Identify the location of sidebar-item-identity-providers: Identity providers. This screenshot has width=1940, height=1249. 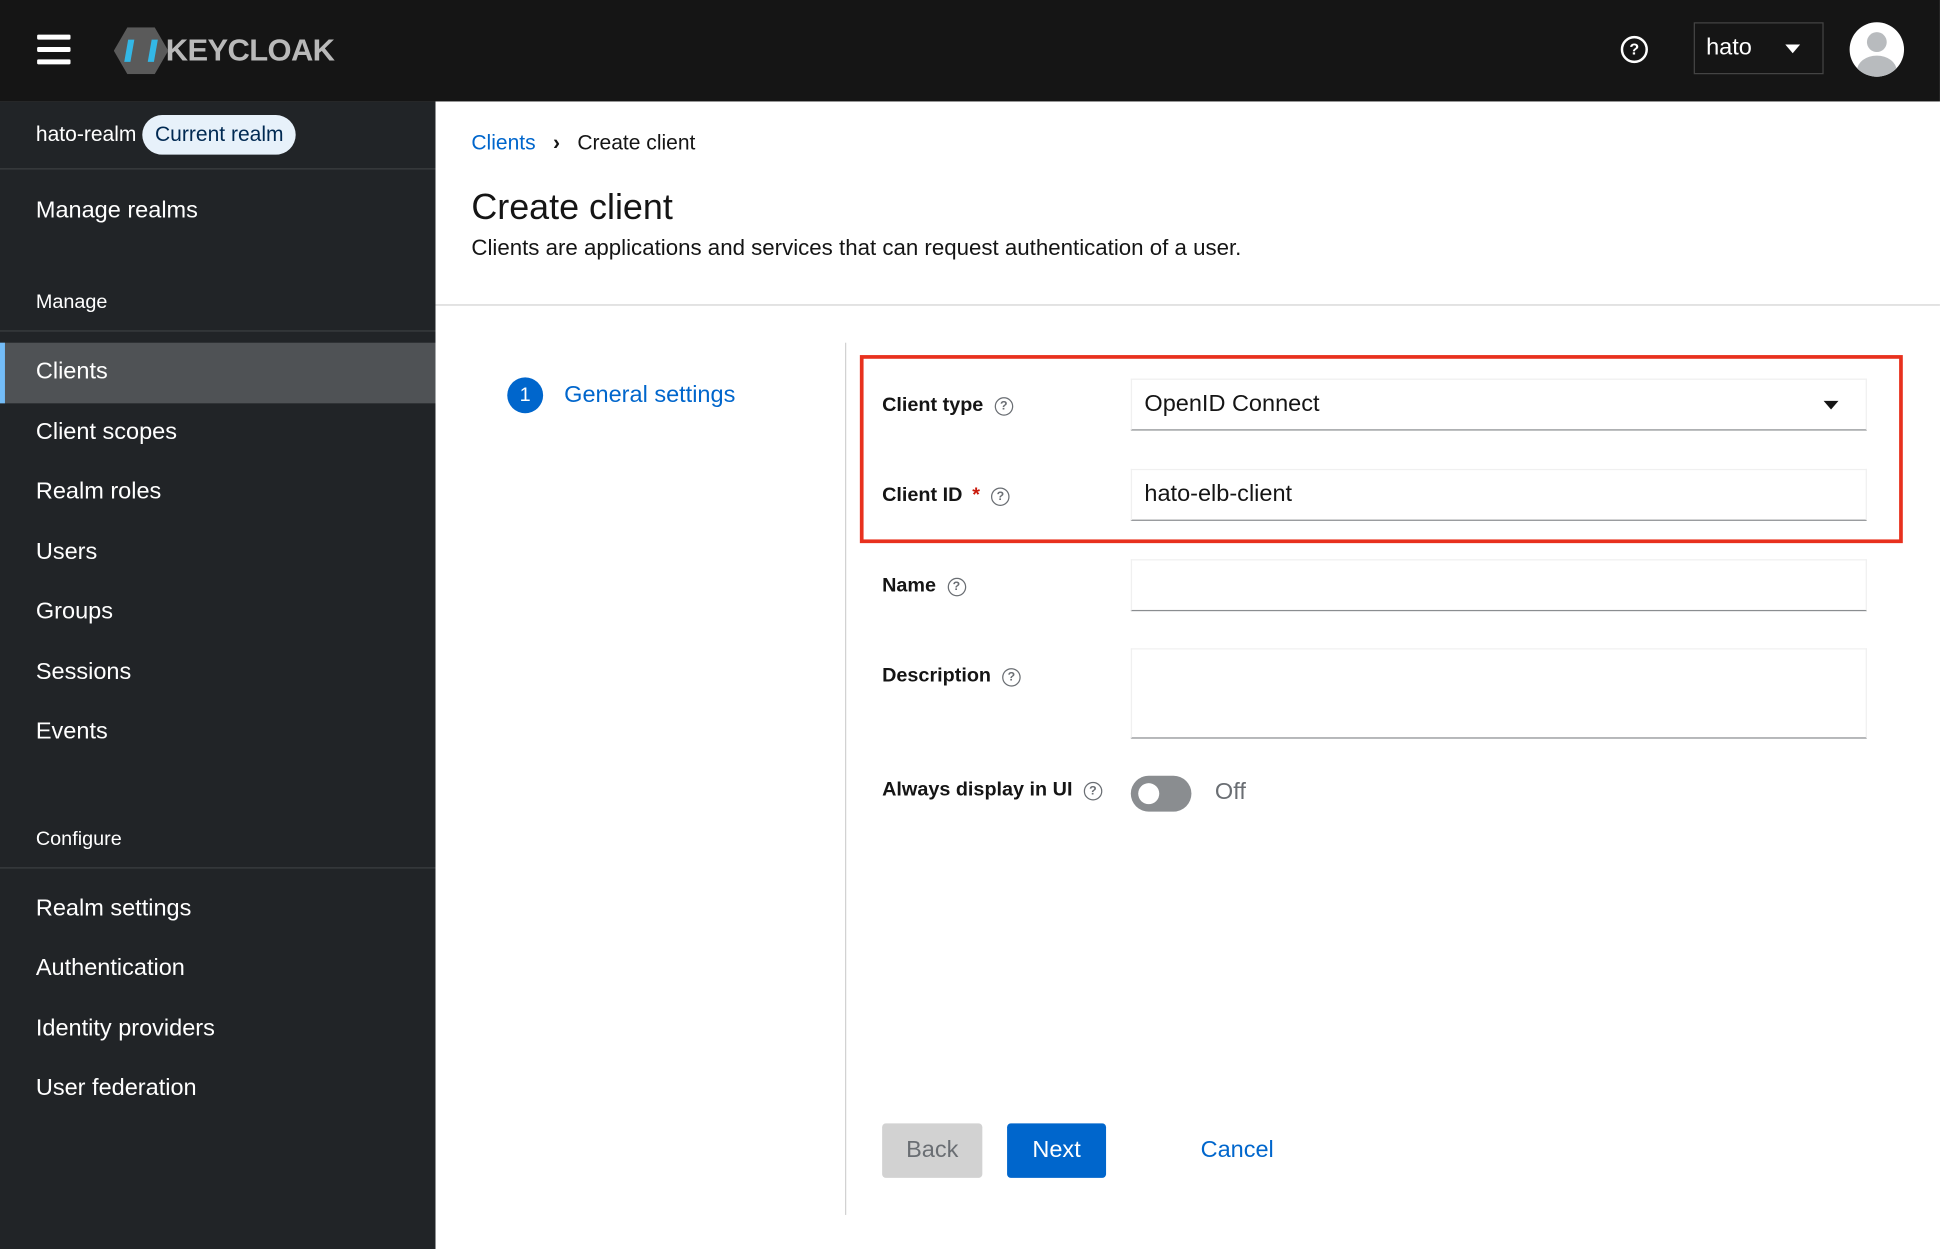
(217, 1029).